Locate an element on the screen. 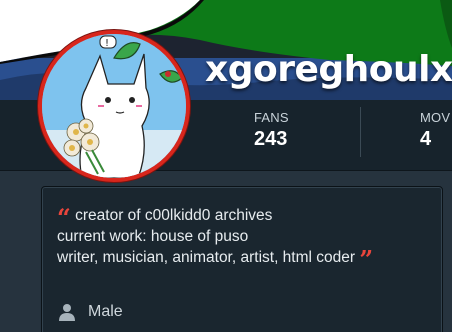 This screenshot has width=452, height=332. gender-row: Male is located at coordinates (90, 312).